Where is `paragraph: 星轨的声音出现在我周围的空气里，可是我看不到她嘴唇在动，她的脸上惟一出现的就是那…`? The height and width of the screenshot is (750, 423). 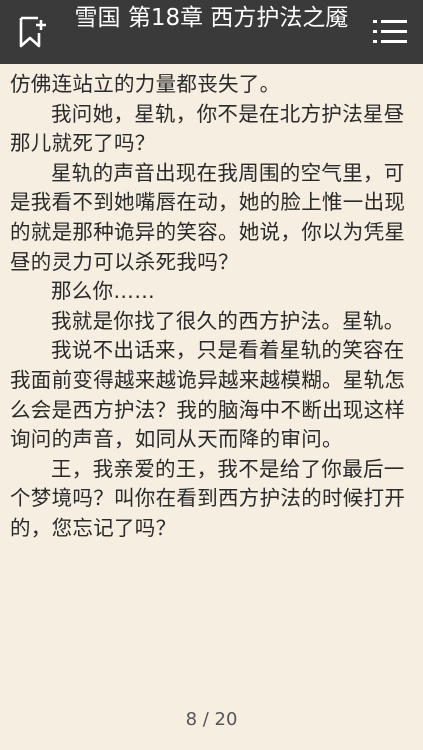 paragraph: 星轨的声音出现在我周围的空气里，可是我看不到她嘴唇在动，她的脸上惟一出现的就是那… is located at coordinates (208, 217).